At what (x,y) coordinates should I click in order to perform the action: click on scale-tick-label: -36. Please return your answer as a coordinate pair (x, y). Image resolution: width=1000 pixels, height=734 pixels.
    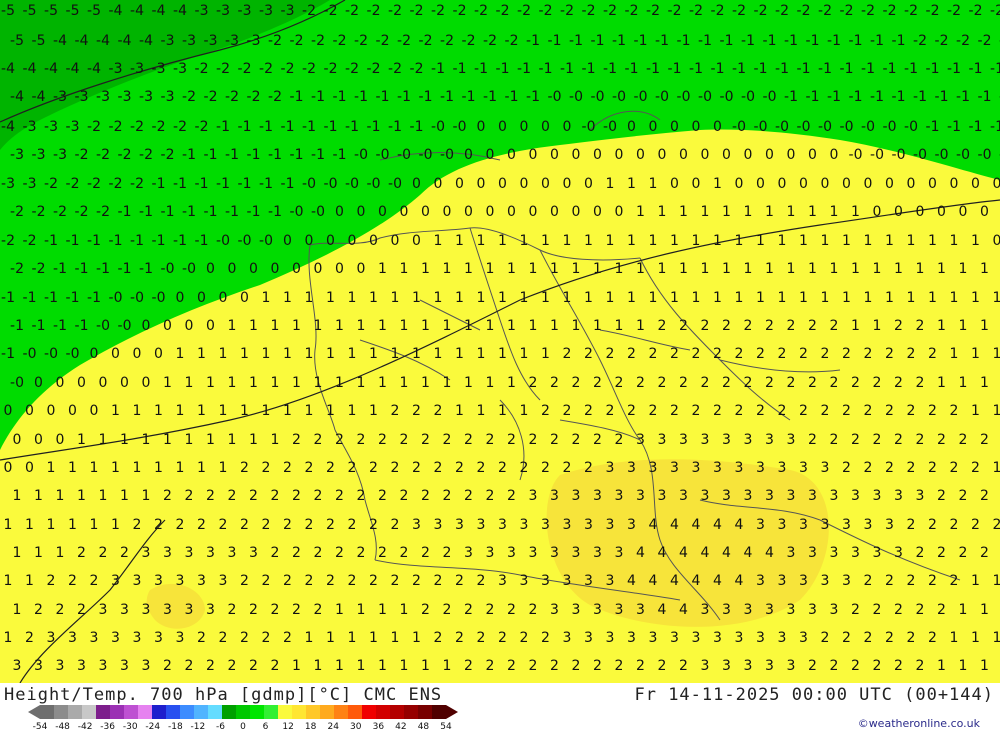
    Looking at the image, I should click on (108, 727).